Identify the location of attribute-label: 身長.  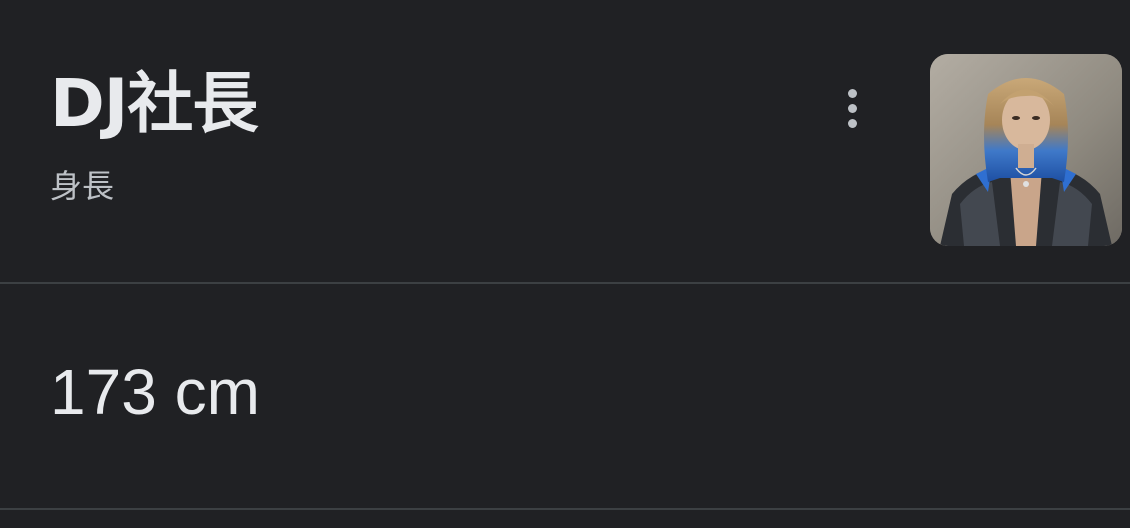
(82, 186).